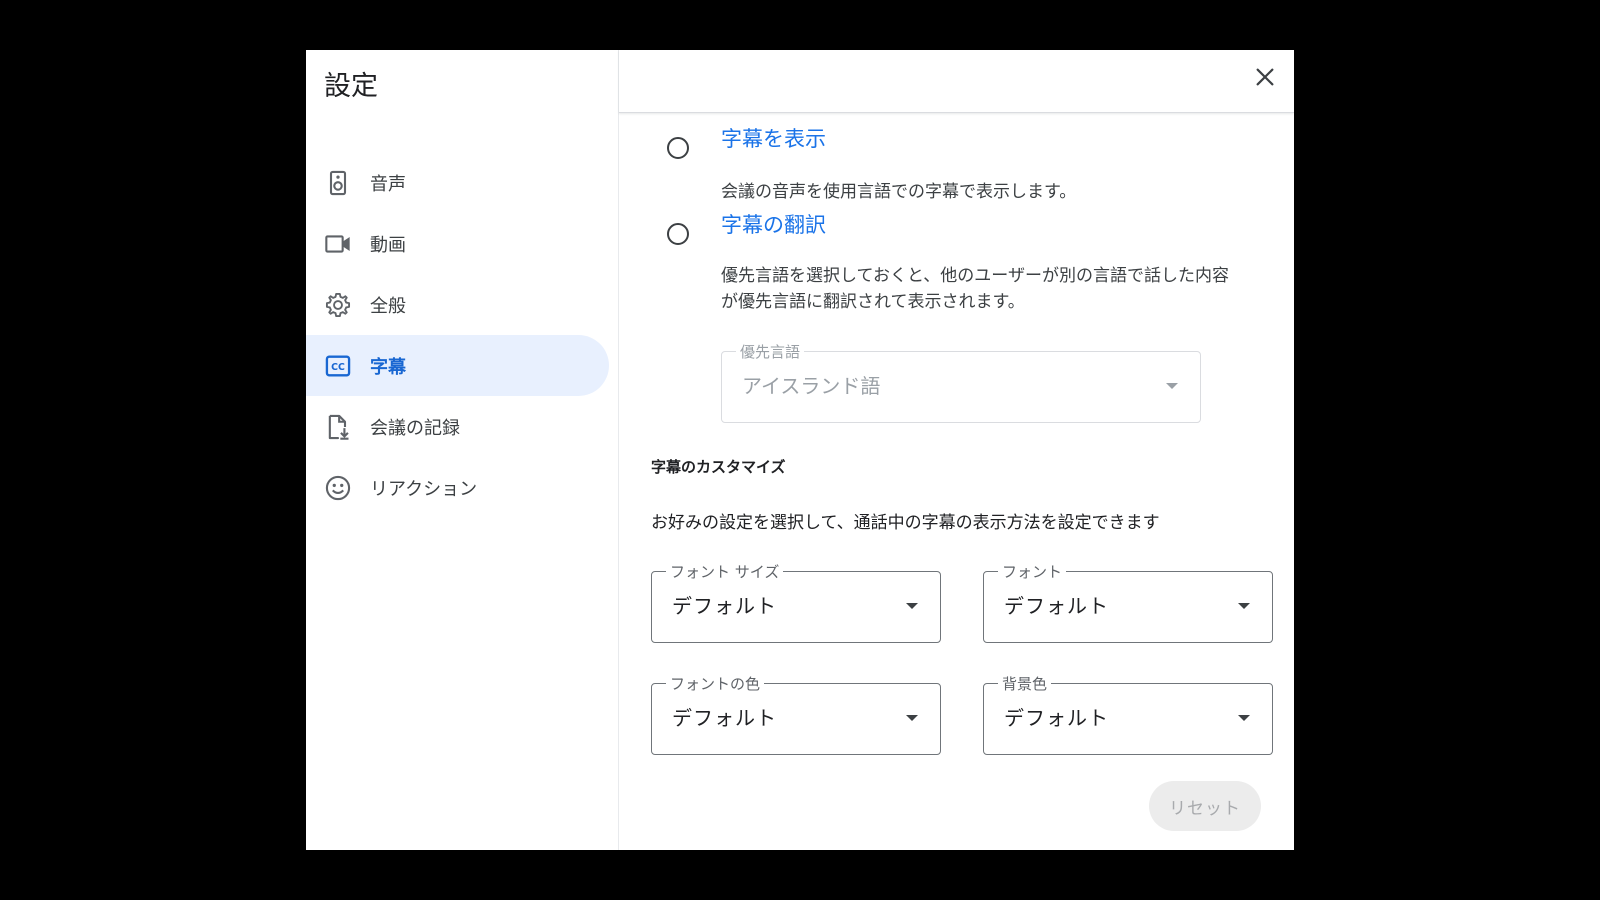  I want to click on panel-header, so click(956, 81).